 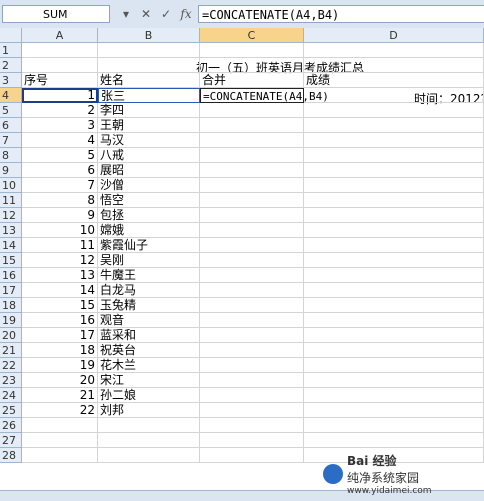 I want to click on select-all-corner, so click(x=11, y=35).